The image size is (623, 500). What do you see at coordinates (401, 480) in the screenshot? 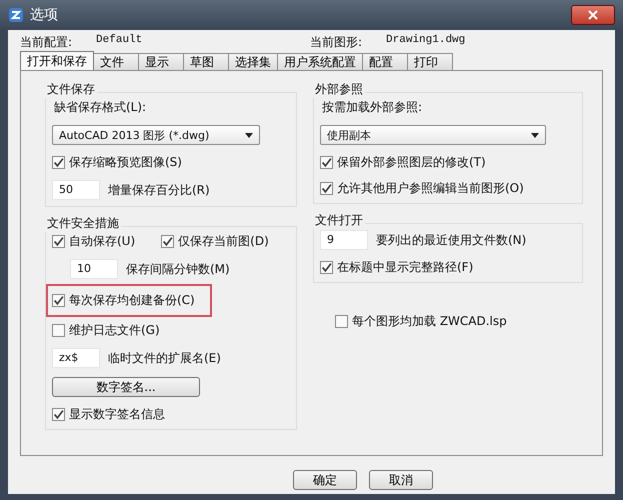
I see `dialog-button: 取消` at bounding box center [401, 480].